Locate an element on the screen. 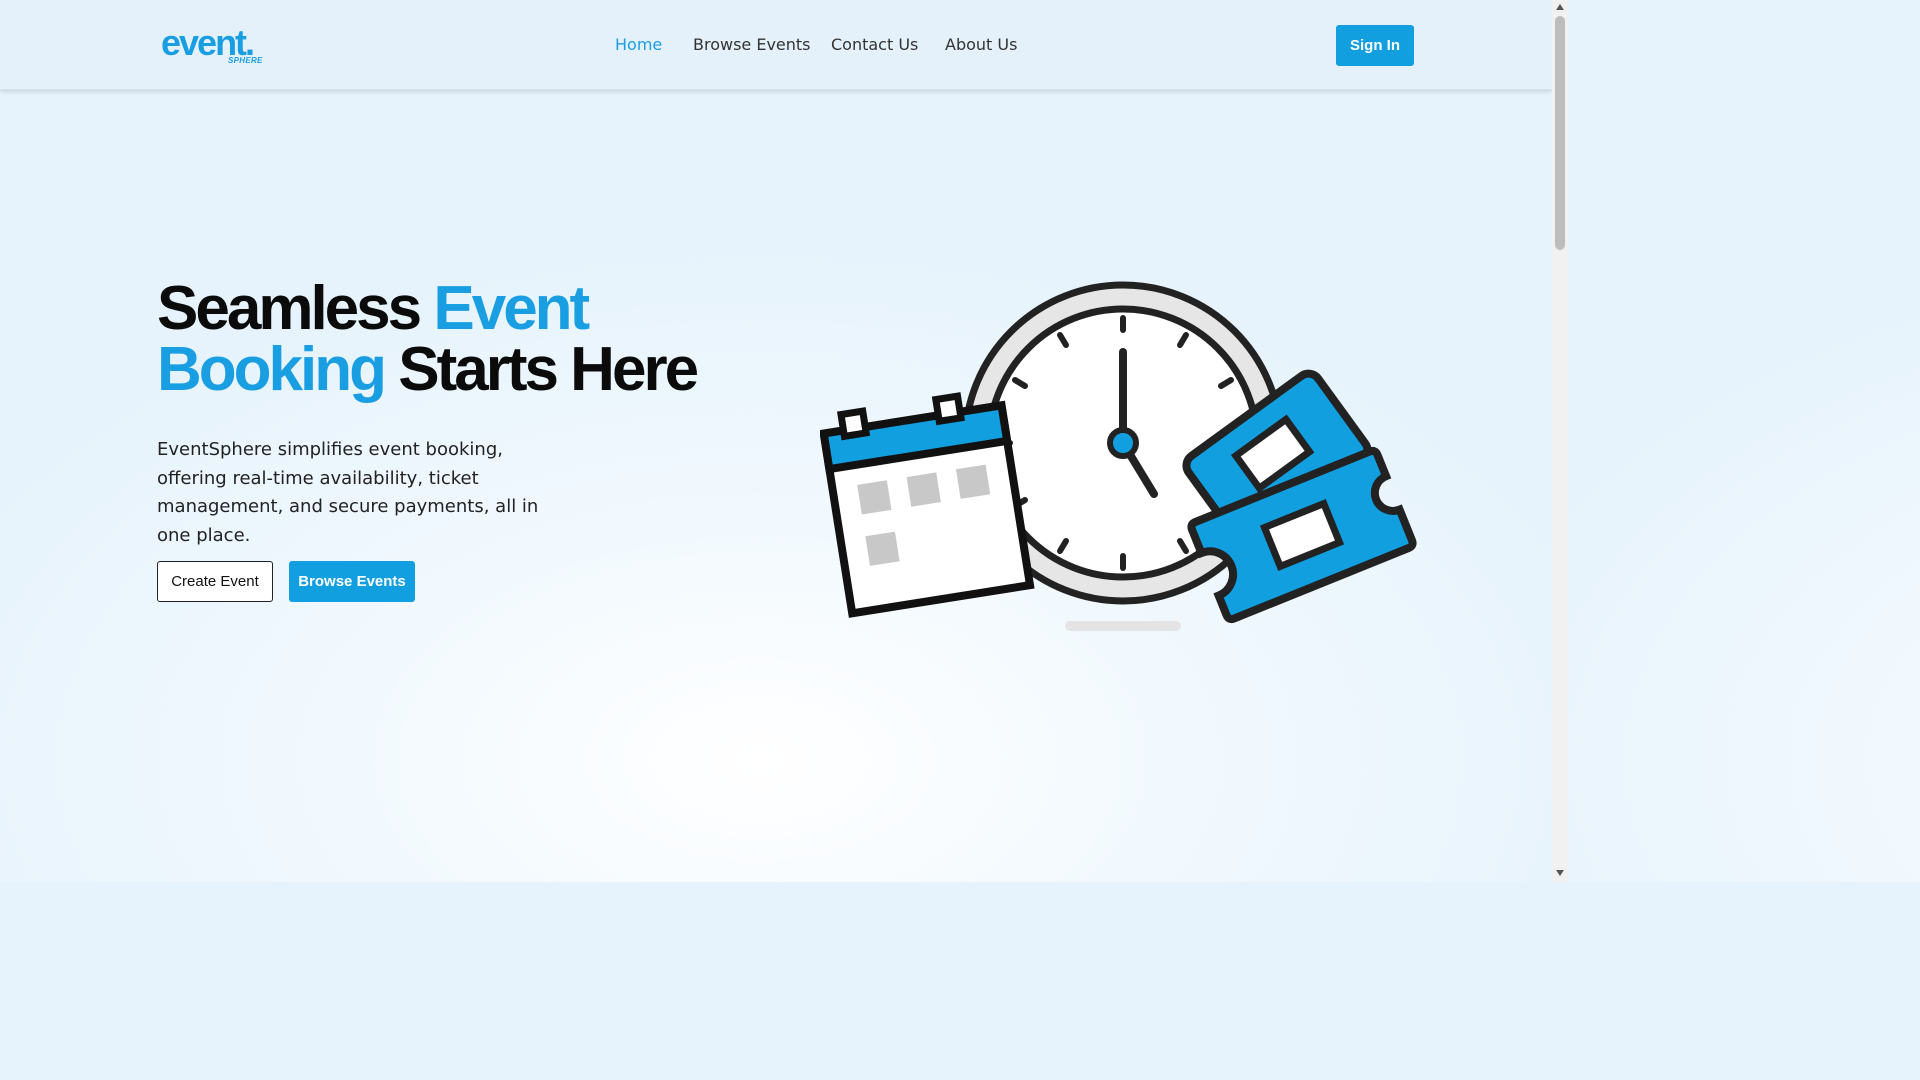 The width and height of the screenshot is (1920, 1080). nav-contact-us: Contact Us is located at coordinates (874, 44).